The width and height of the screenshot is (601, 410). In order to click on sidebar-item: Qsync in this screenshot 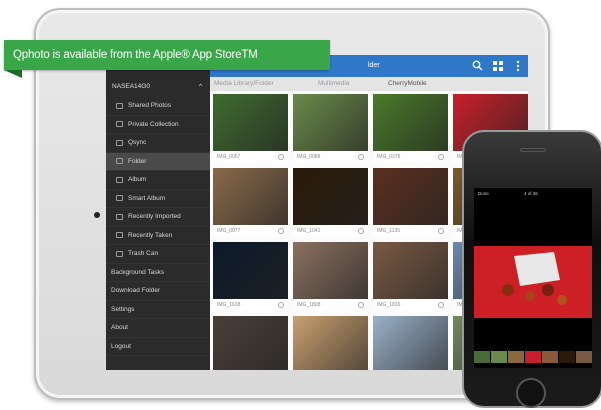, I will do `click(158, 143)`.